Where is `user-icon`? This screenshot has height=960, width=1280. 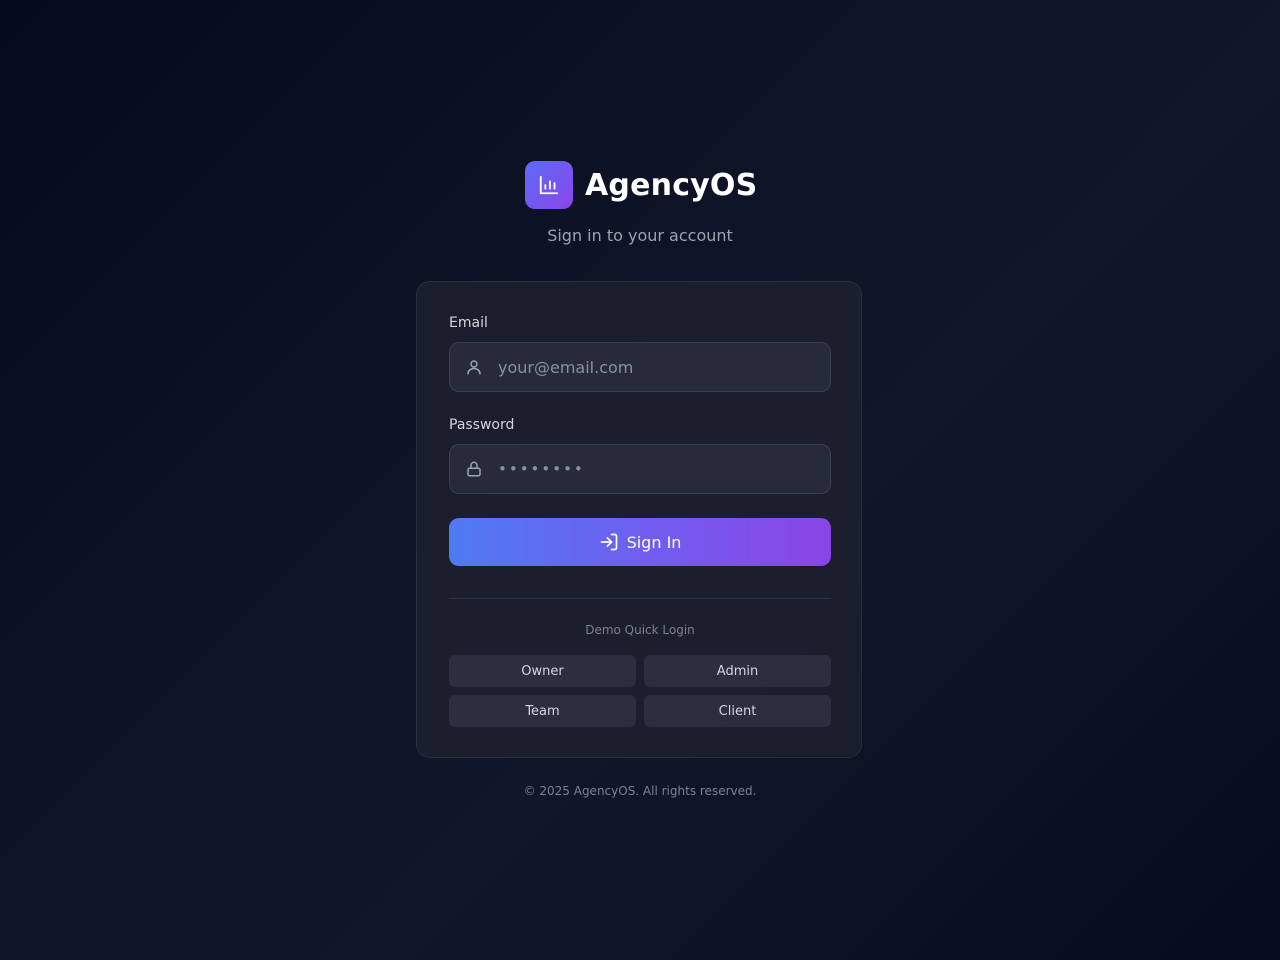
user-icon is located at coordinates (474, 367).